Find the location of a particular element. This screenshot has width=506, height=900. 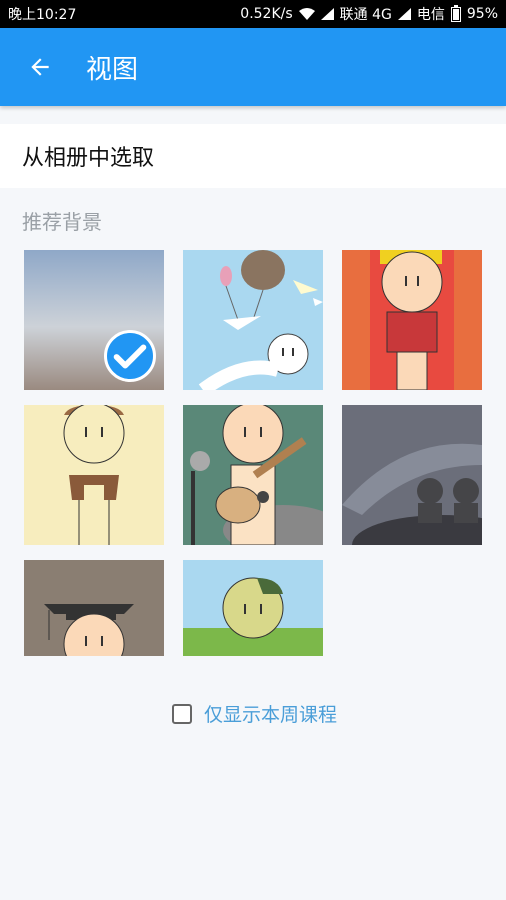

status-time: 晚上10:27 is located at coordinates (42, 15).